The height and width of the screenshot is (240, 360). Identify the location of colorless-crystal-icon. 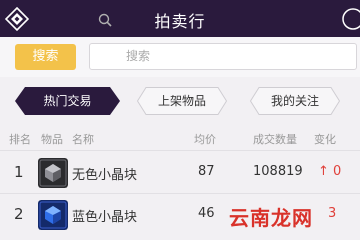
(53, 173).